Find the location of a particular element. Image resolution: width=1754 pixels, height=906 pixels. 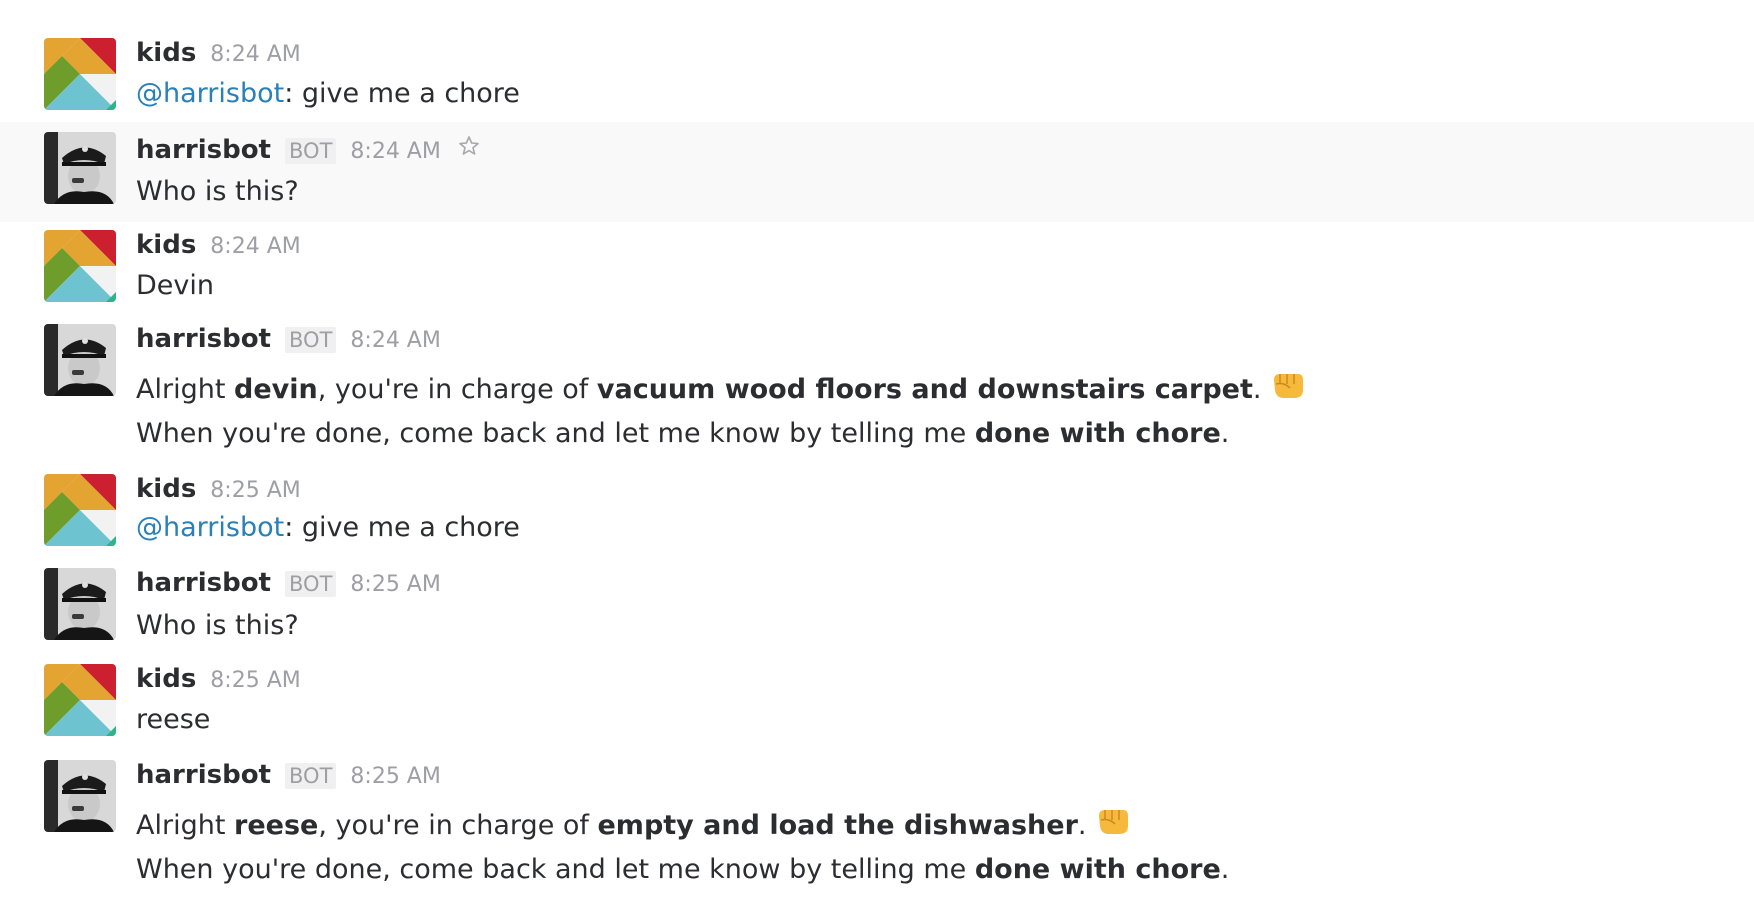

message-row: harrisbot BOT 8:24 AM Who is this? is located at coordinates (877, 172).